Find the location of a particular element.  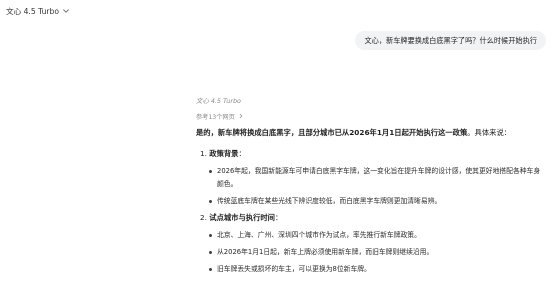

section-title: 政策背景 is located at coordinates (224, 153).